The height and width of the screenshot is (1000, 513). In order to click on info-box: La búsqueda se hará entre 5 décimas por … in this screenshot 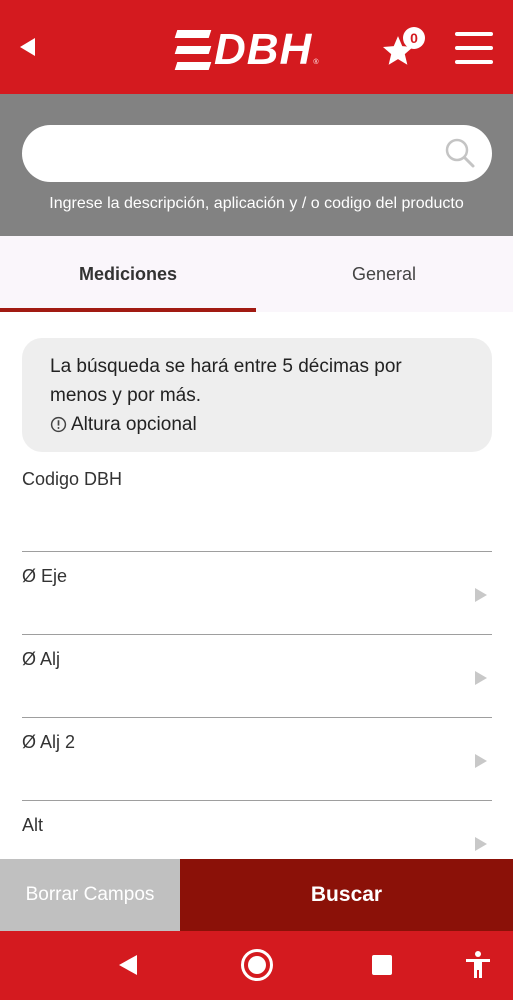, I will do `click(257, 395)`.